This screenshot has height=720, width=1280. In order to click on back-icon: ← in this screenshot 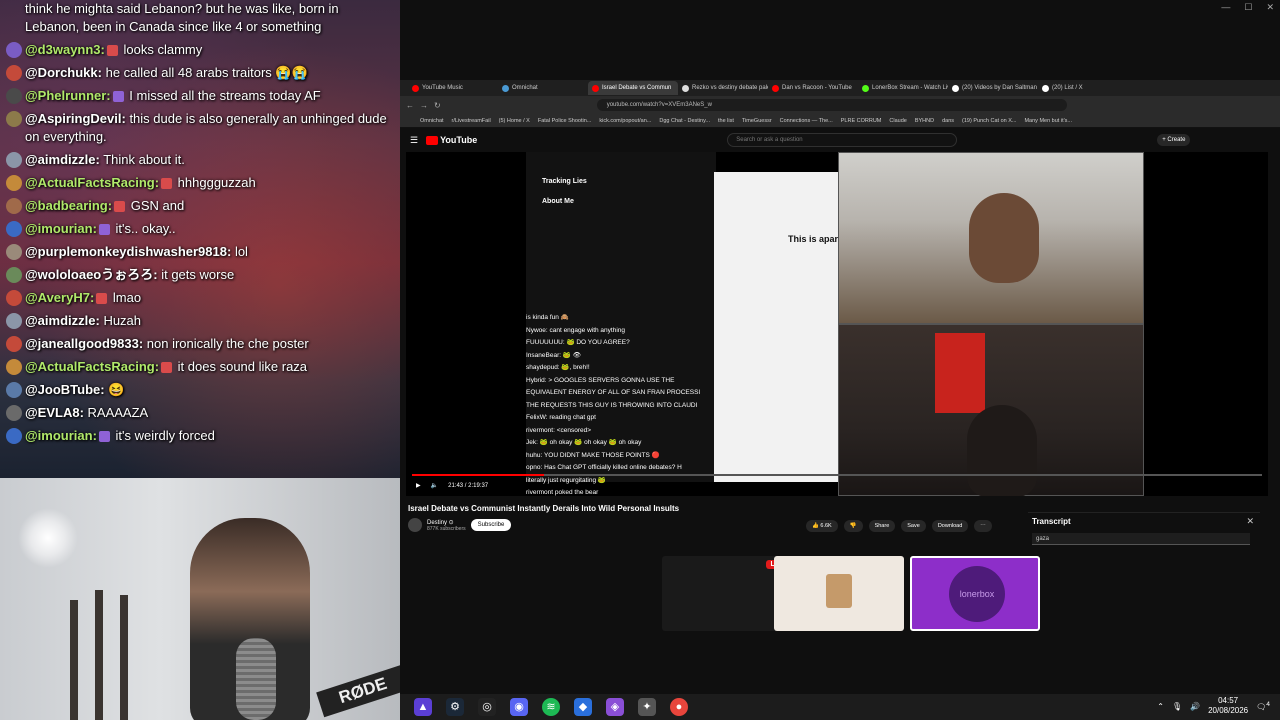, I will do `click(410, 105)`.